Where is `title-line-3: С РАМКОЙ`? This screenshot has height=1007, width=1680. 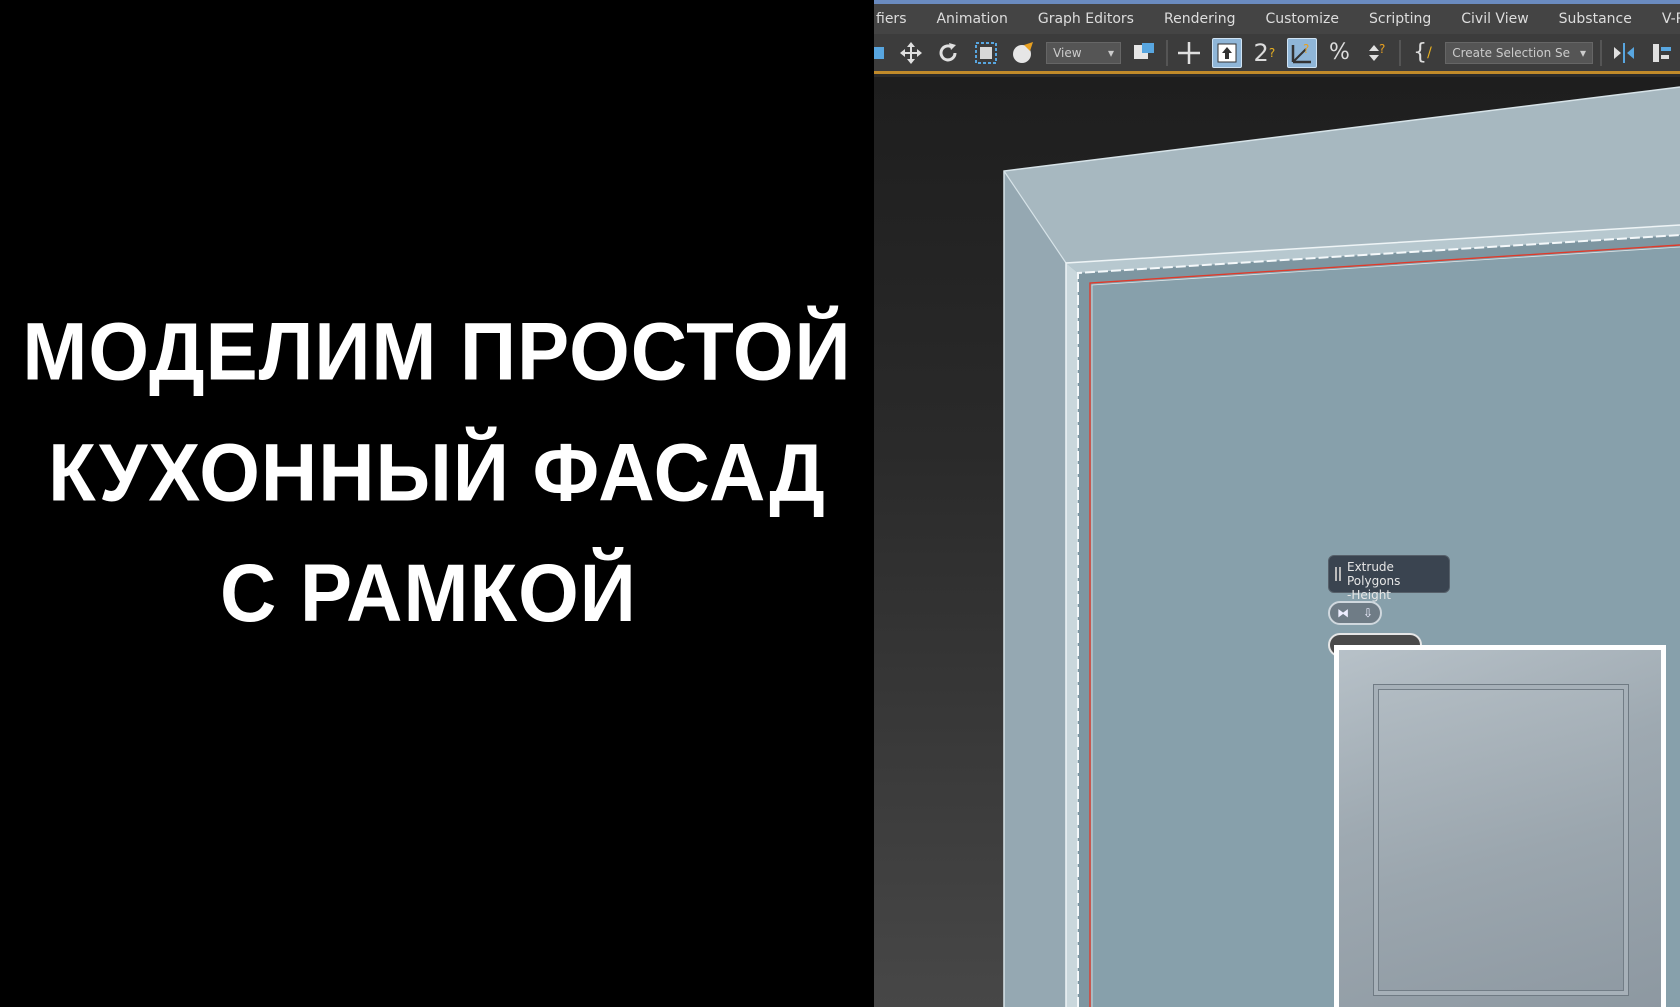
title-line-3: С РАМКОЙ is located at coordinates (428, 592).